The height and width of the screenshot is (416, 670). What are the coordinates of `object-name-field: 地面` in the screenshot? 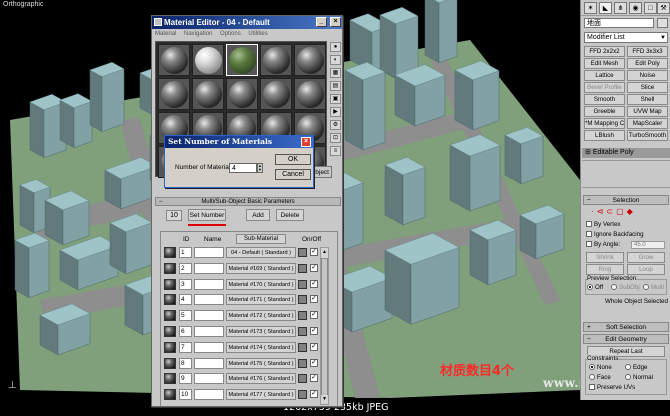 It's located at (619, 23).